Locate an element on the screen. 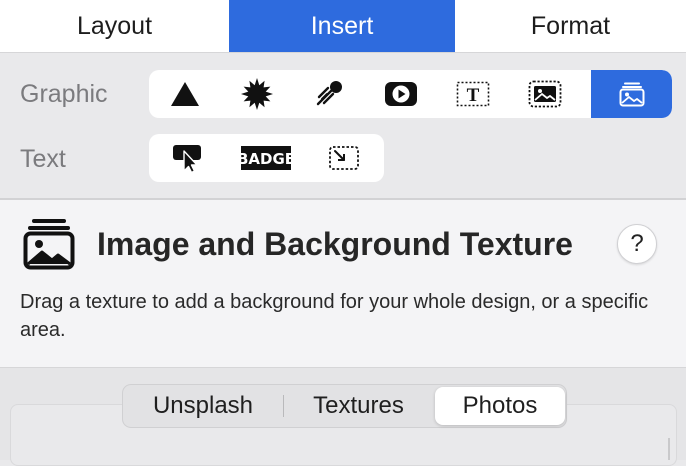 This screenshot has height=466, width=686. image-frame-icon is located at coordinates (545, 94).